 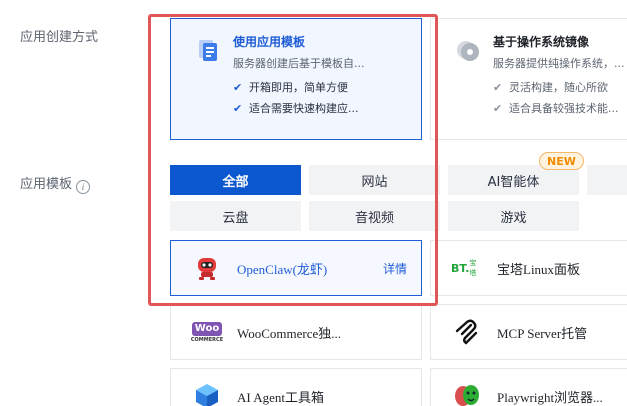 What do you see at coordinates (607, 180) in the screenshot?
I see `tab-more` at bounding box center [607, 180].